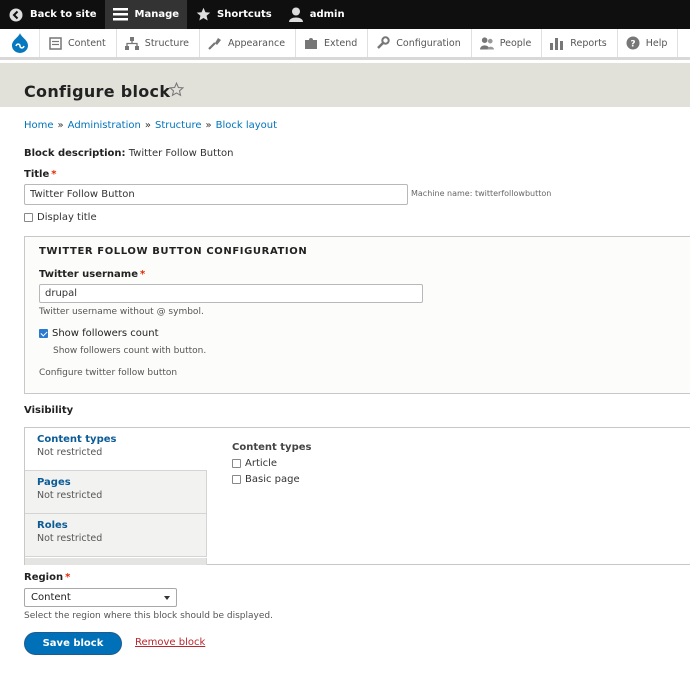 This screenshot has width=690, height=686. What do you see at coordinates (428, 43) in the screenshot?
I see `tray-item-label: Configuration` at bounding box center [428, 43].